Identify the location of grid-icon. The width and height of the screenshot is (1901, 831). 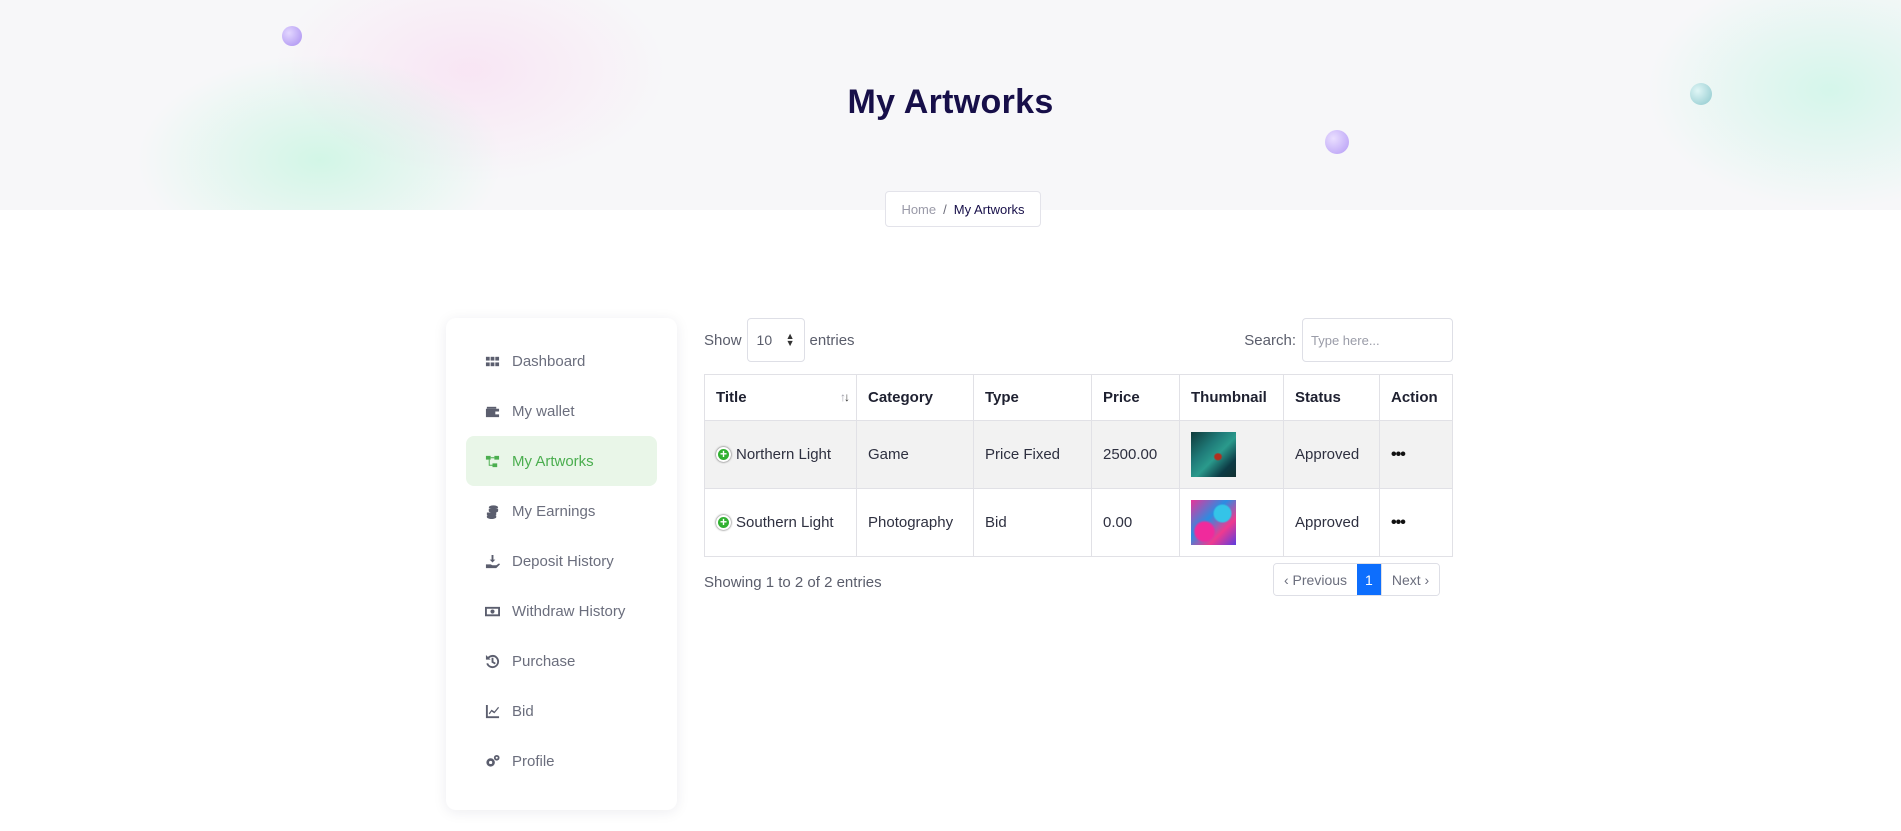
(492, 361).